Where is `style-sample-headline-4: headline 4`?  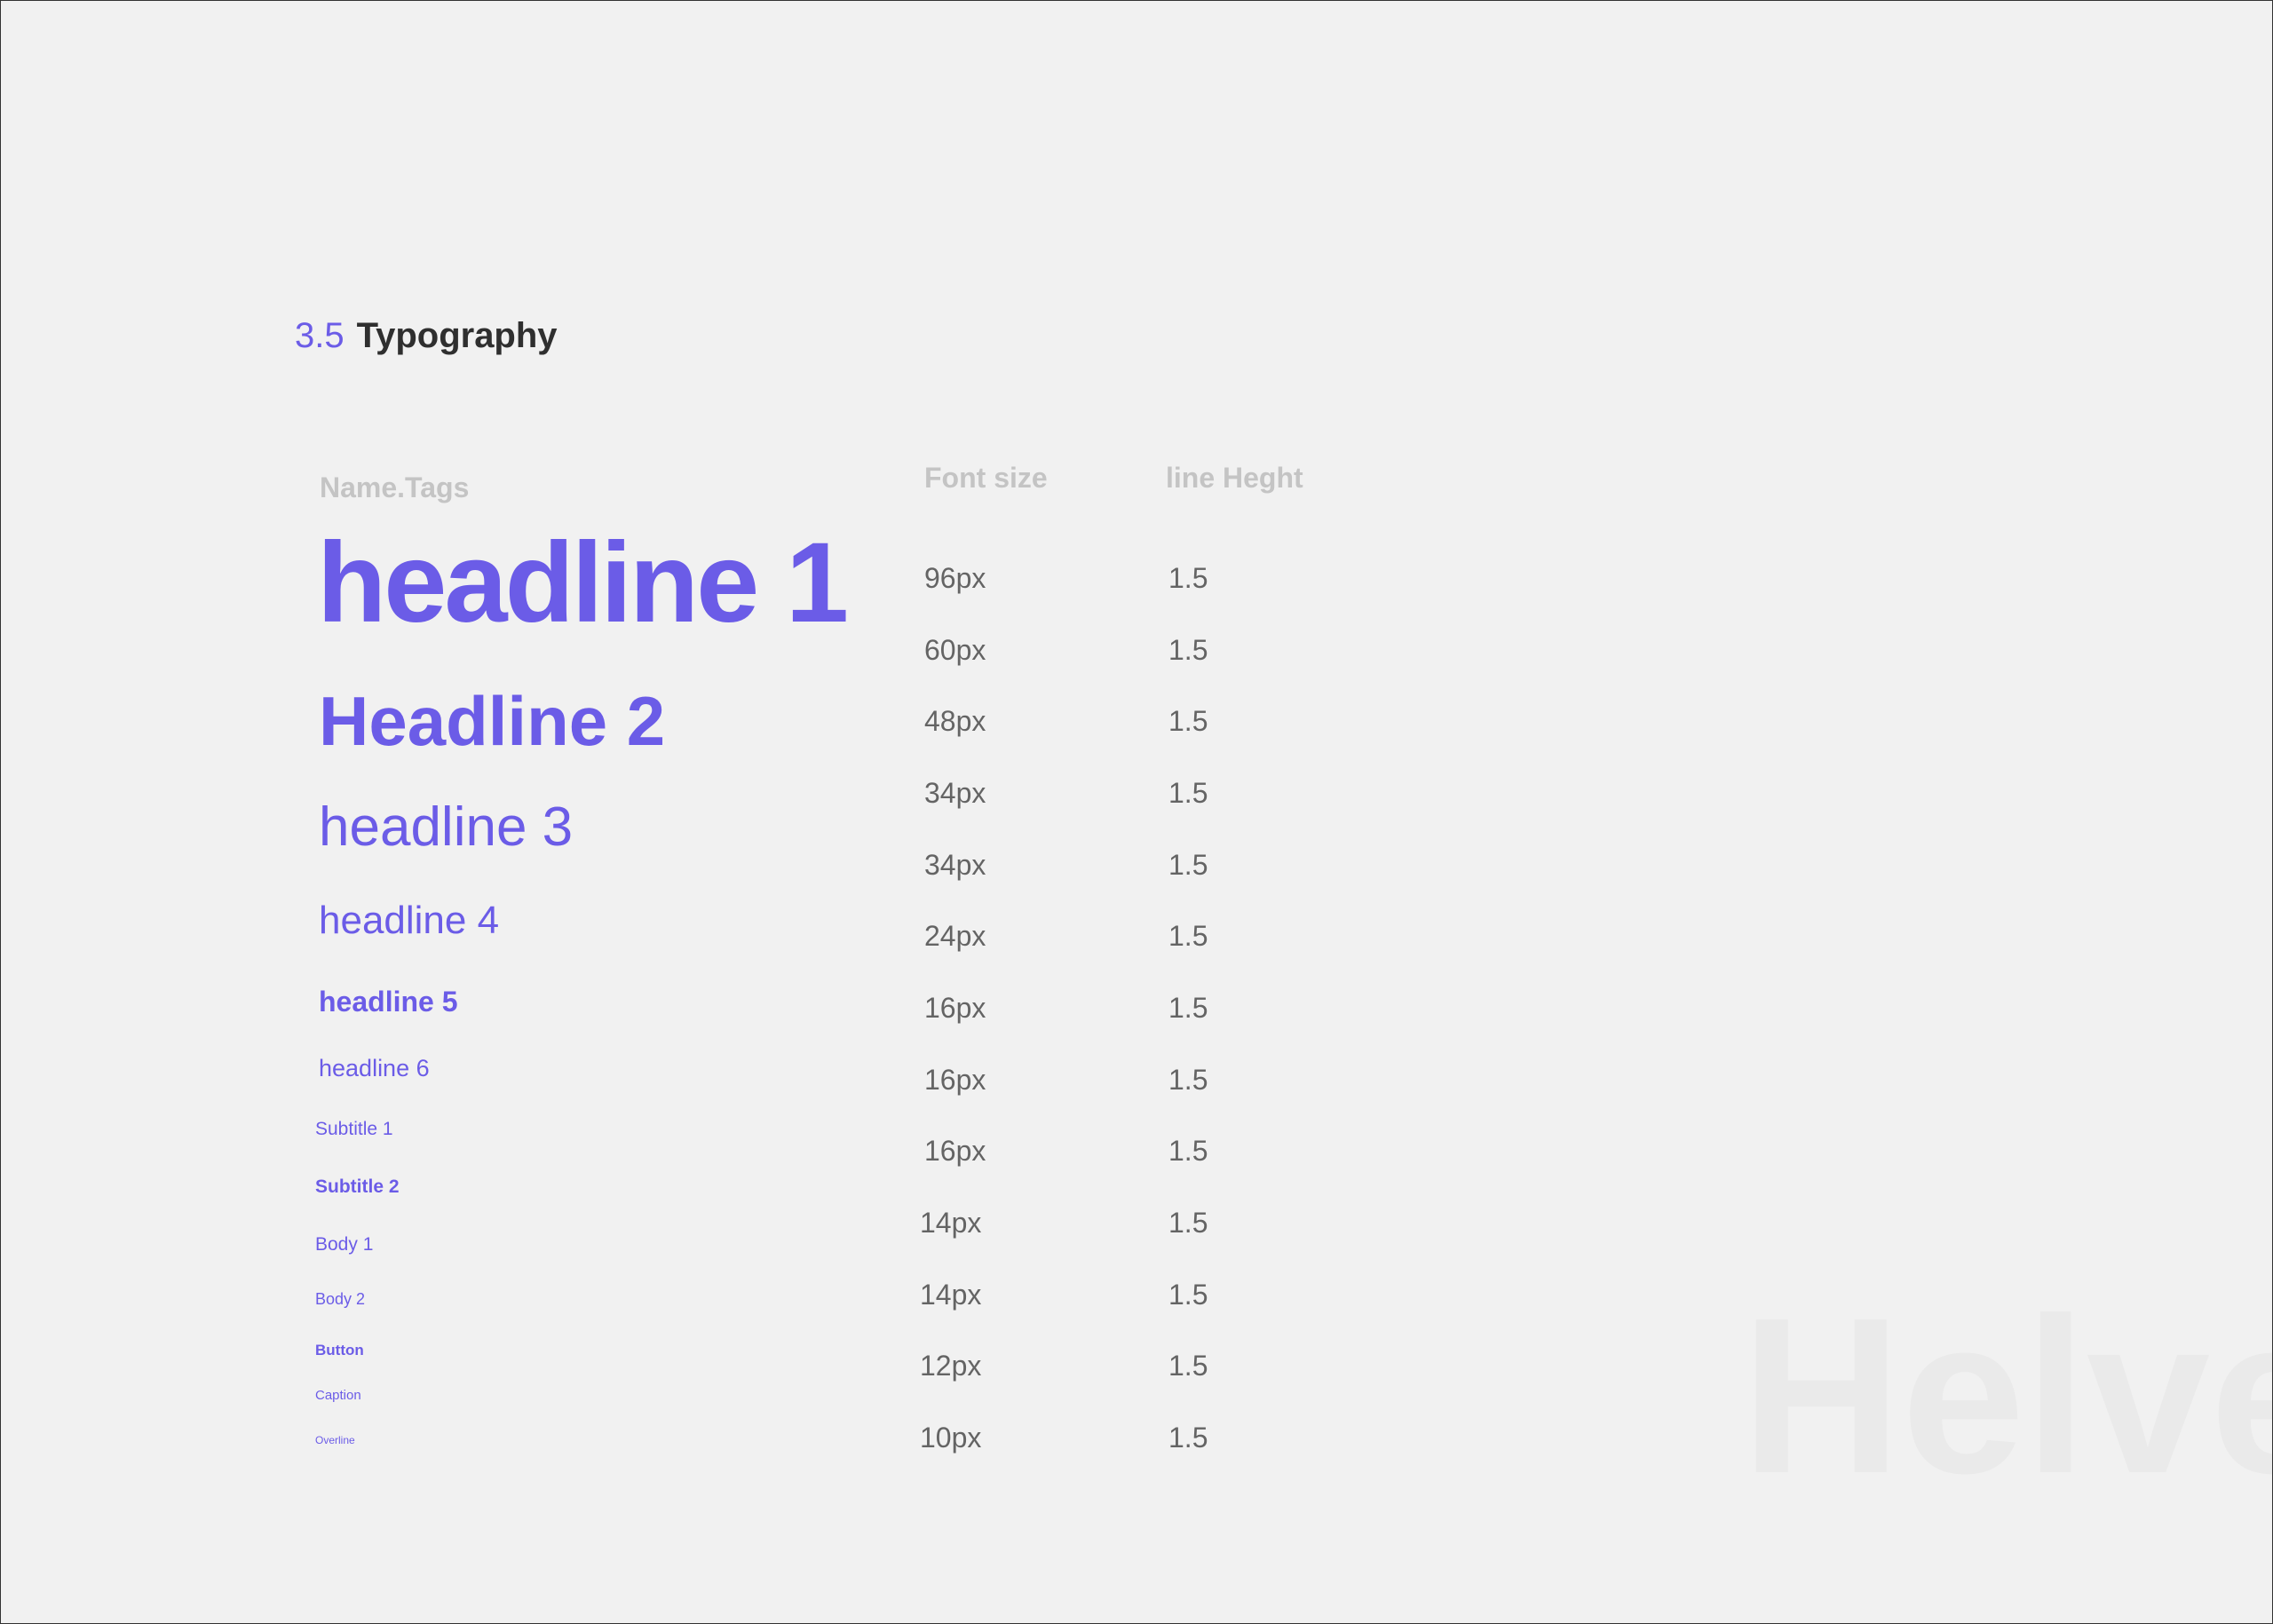 style-sample-headline-4: headline 4 is located at coordinates (410, 920).